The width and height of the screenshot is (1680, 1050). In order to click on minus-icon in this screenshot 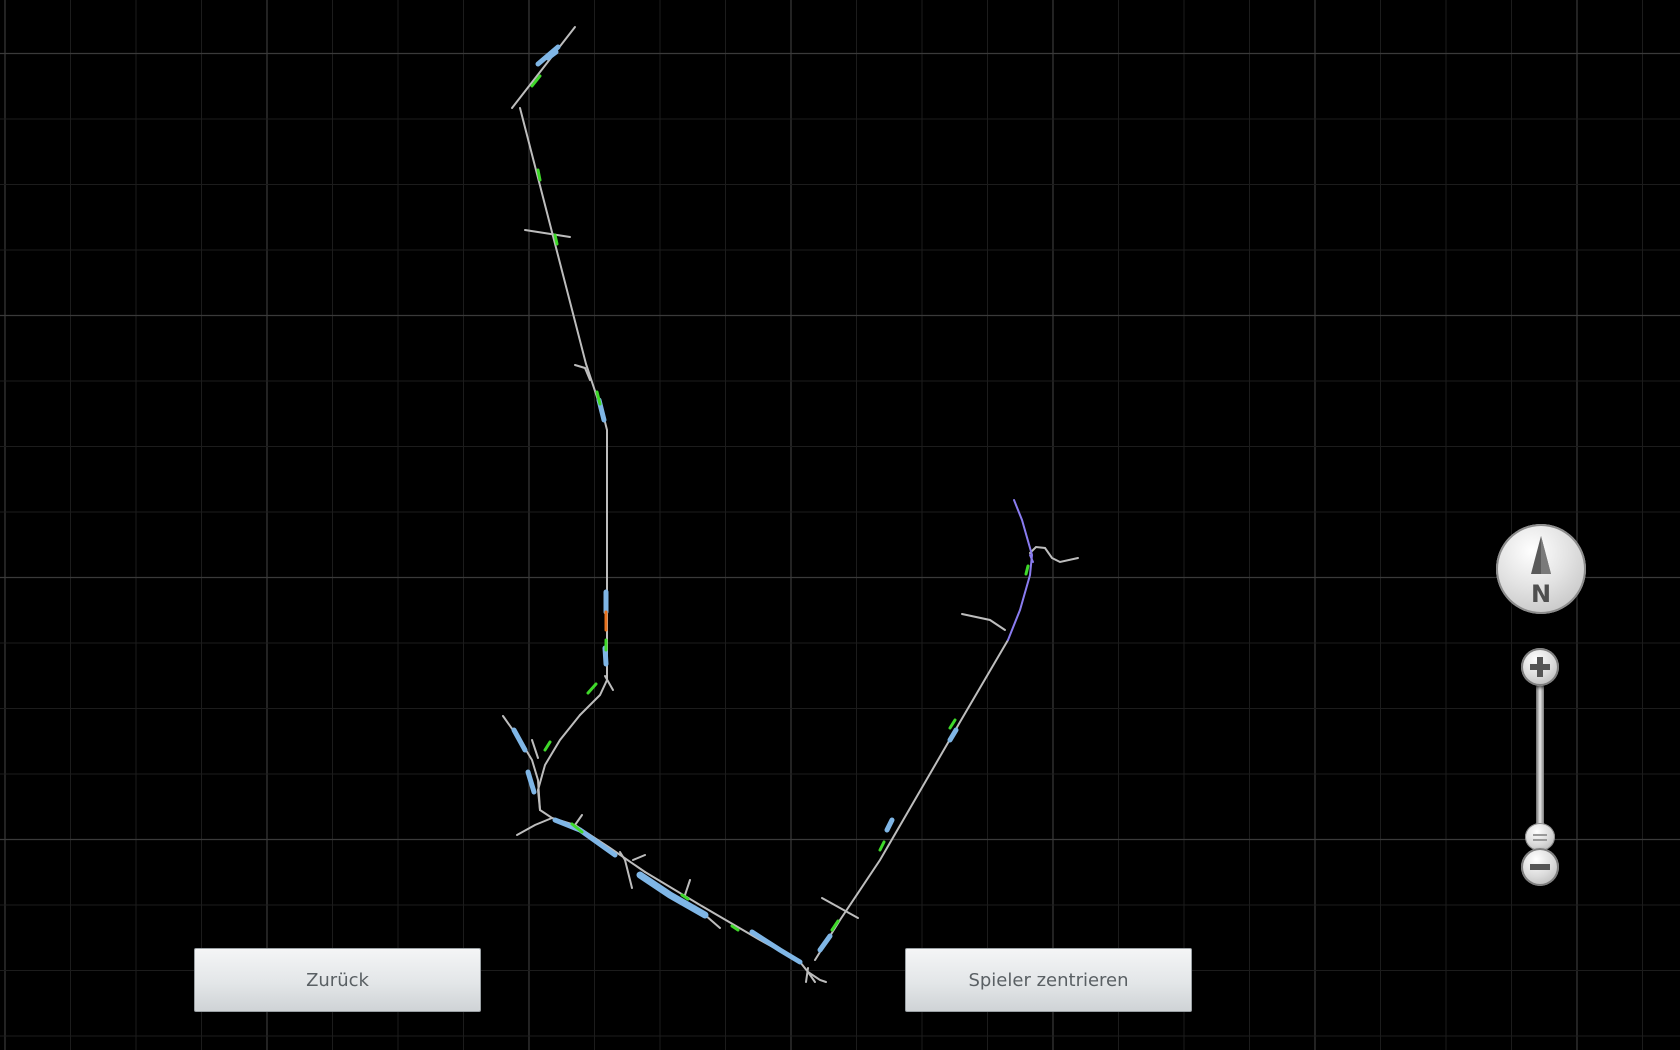, I will do `click(1540, 867)`.